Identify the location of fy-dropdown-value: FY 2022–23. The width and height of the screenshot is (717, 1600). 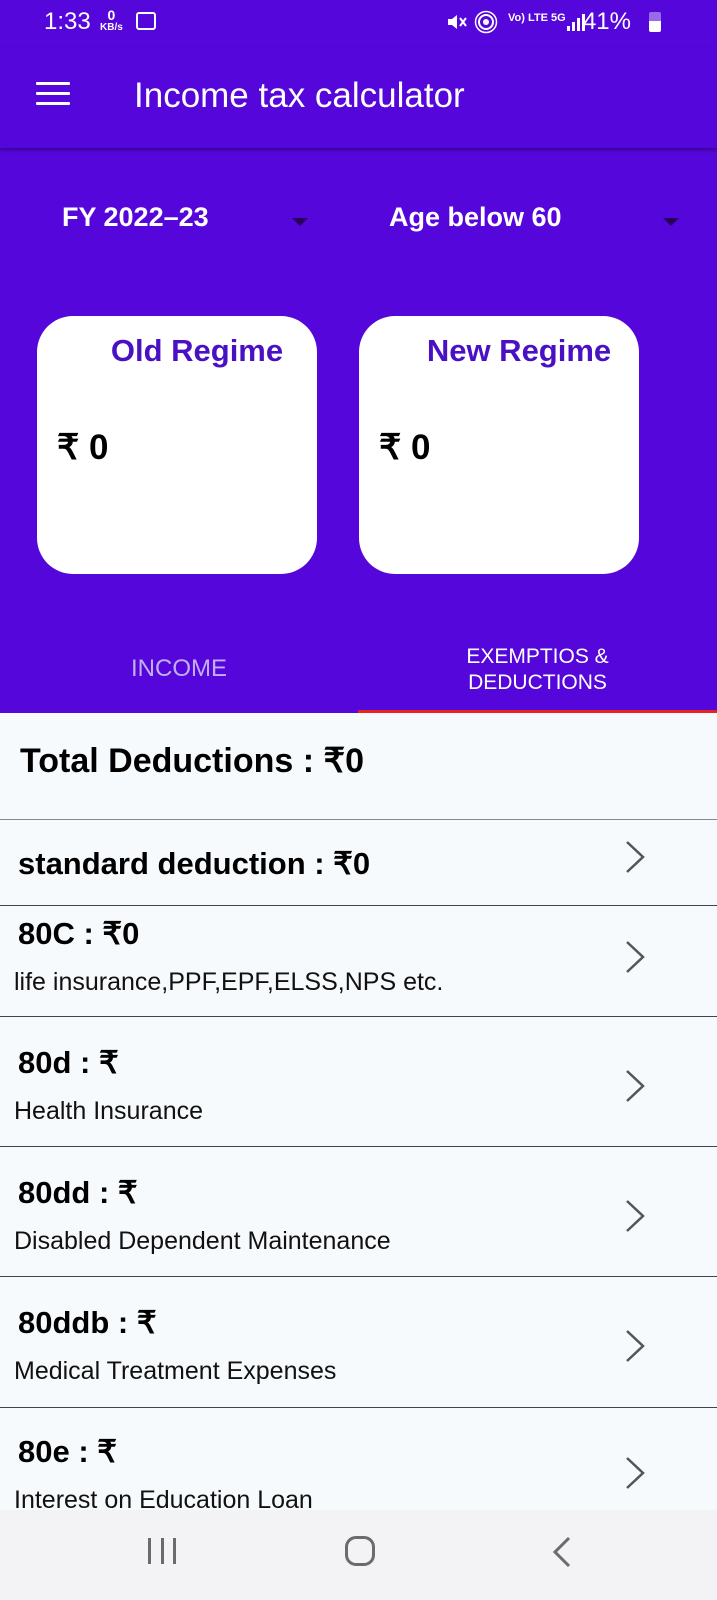
(135, 217).